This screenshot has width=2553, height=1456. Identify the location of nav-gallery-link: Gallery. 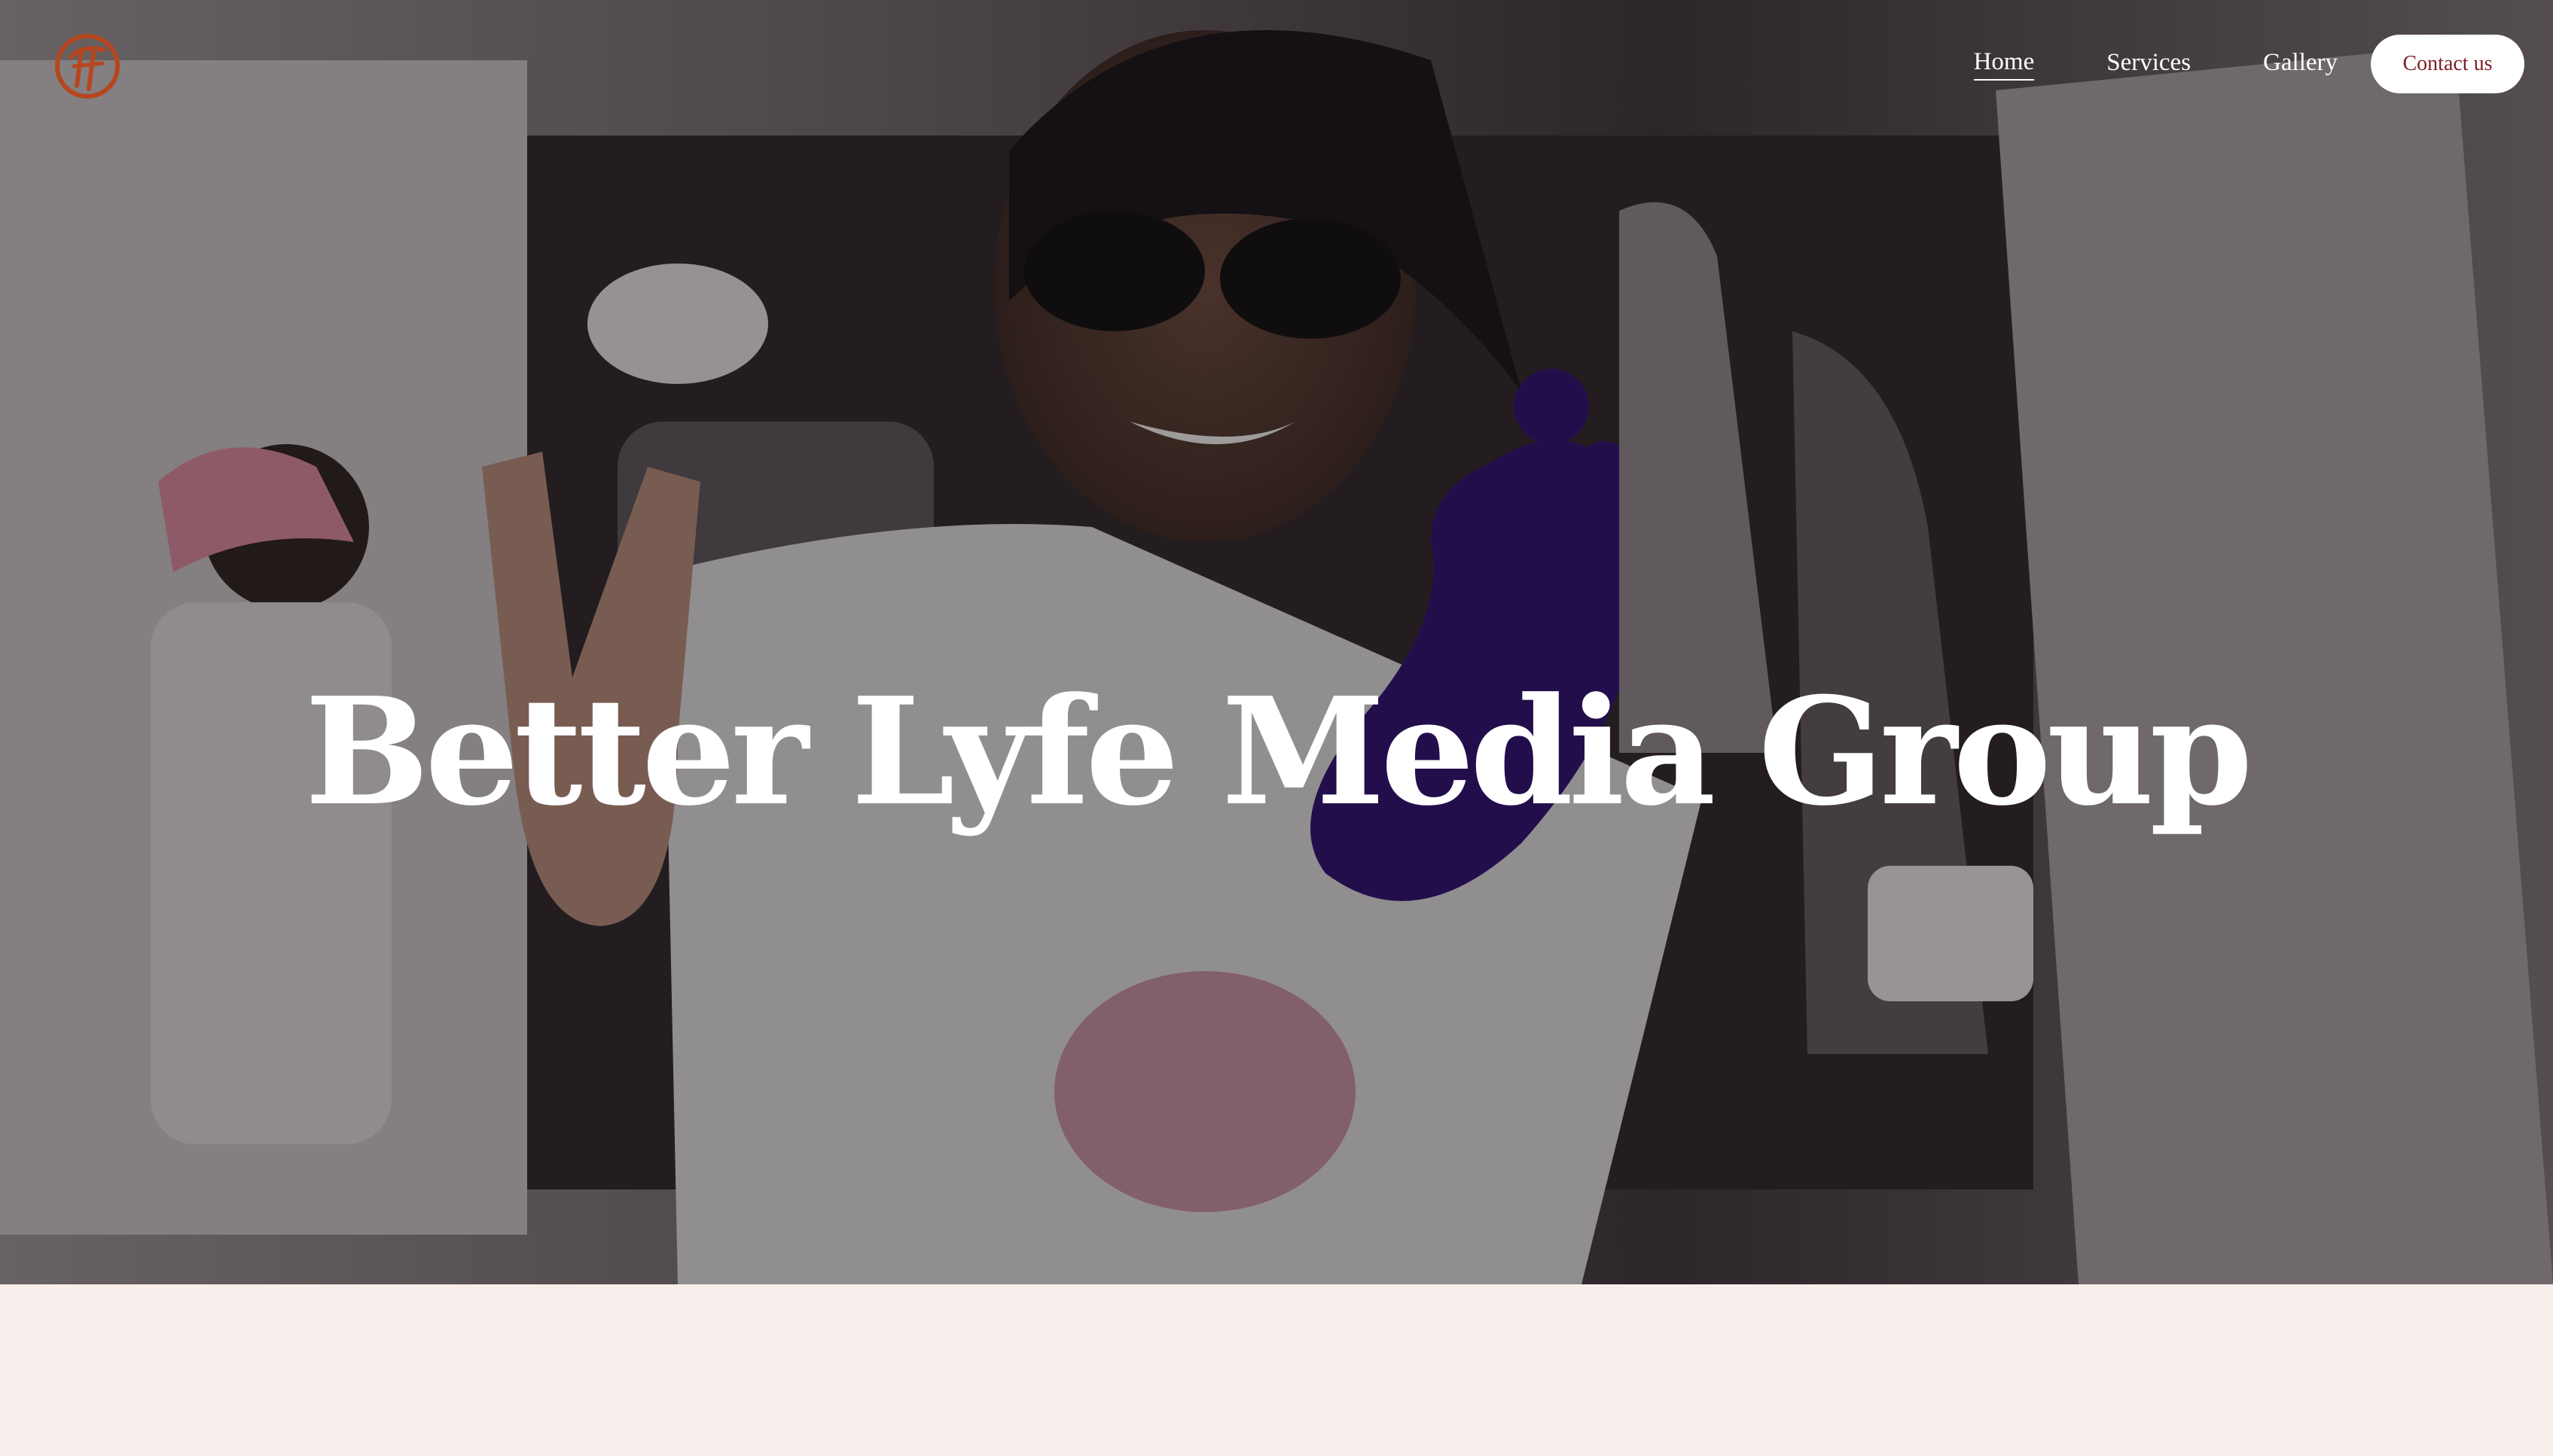
(2300, 64).